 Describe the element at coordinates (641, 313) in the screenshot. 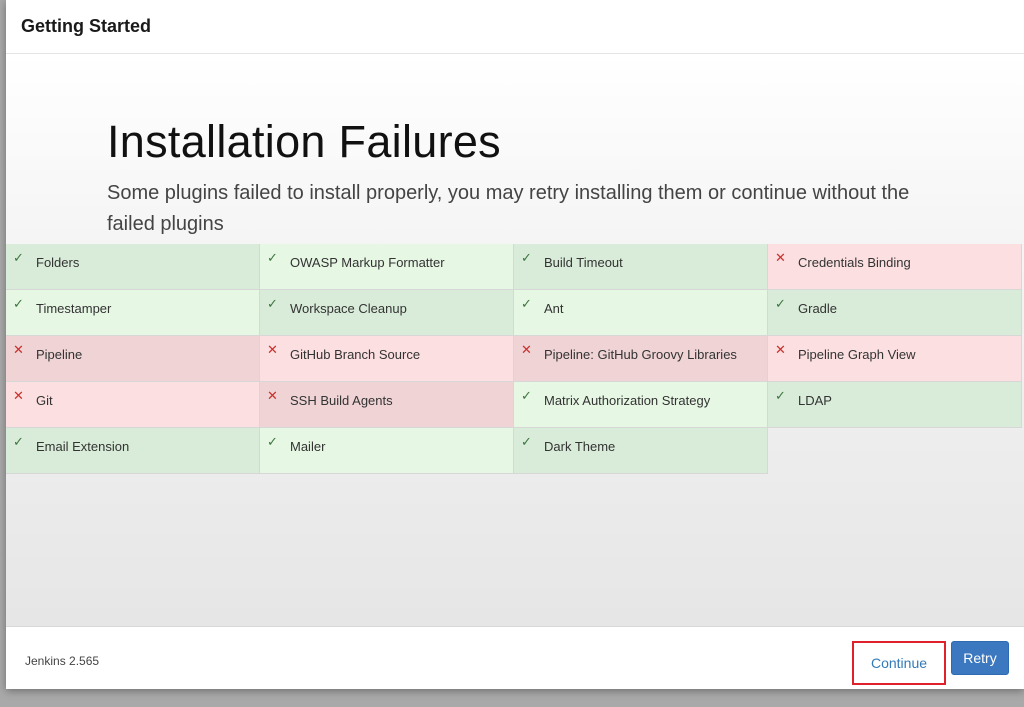

I see `plugin-item: ✓ Ant` at that location.